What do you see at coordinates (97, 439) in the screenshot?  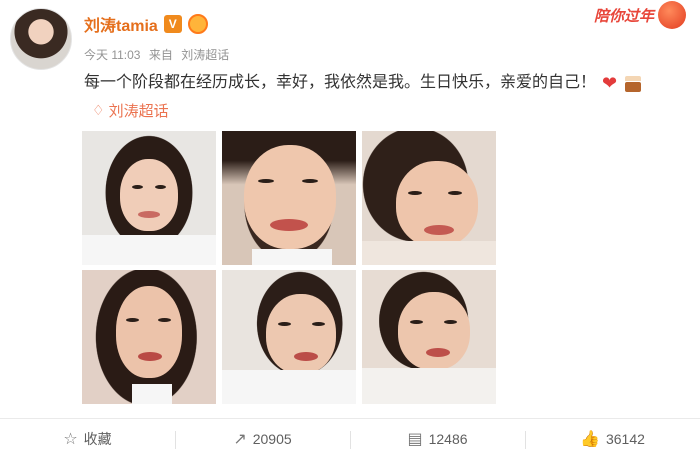 I see `favorite-label: 收藏` at bounding box center [97, 439].